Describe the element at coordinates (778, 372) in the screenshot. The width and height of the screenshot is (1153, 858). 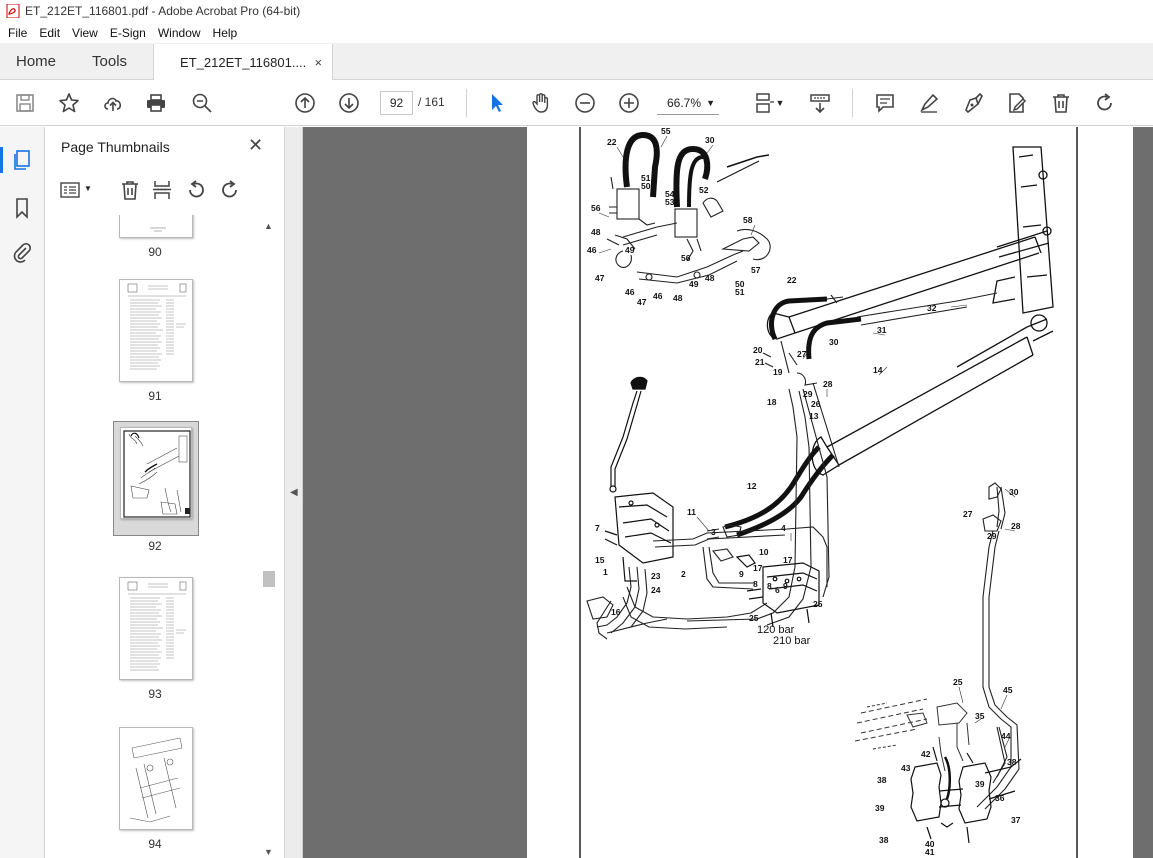
I see `svg-text: 19` at that location.